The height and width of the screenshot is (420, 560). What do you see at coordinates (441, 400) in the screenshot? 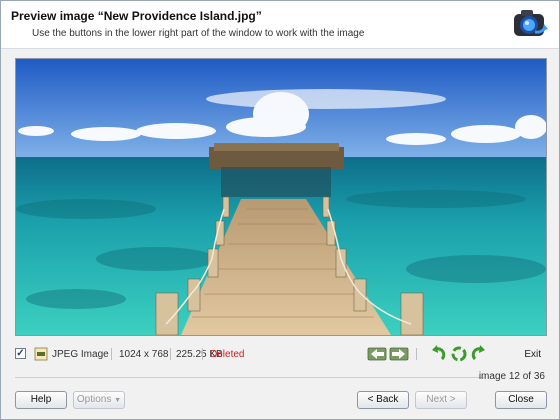
I see `next-button: Next >` at bounding box center [441, 400].